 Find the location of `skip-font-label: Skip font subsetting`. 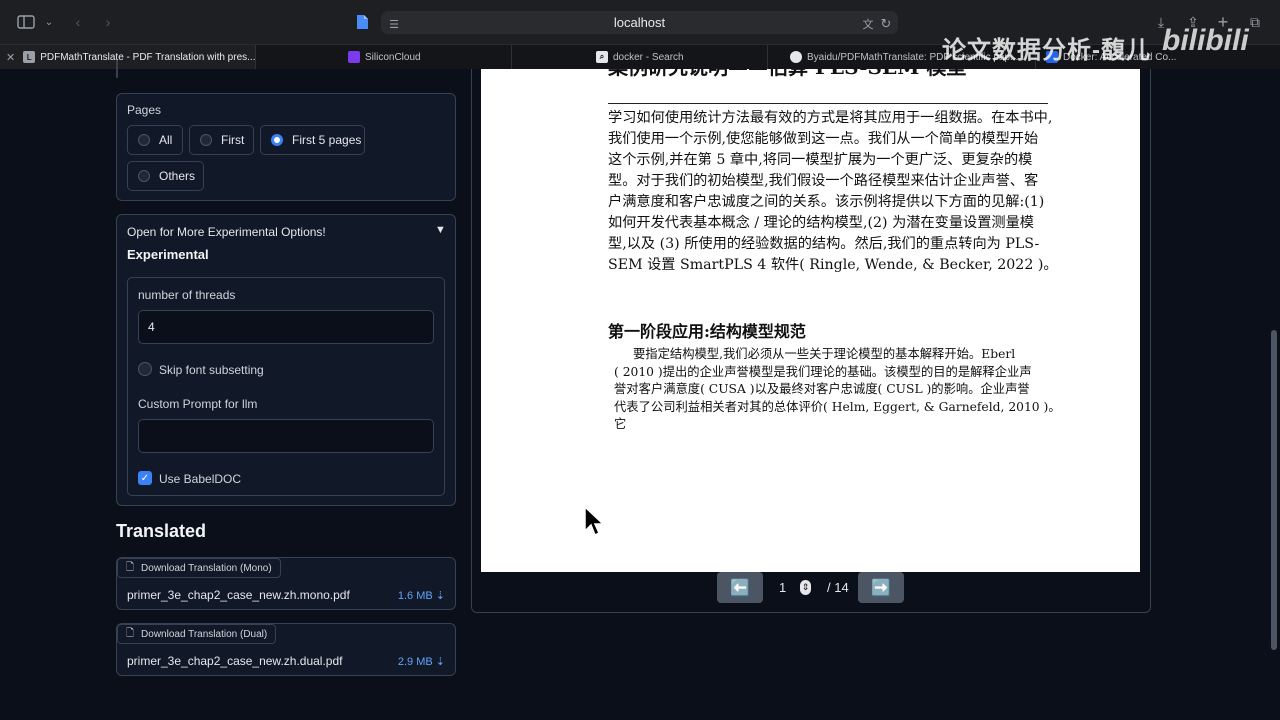

skip-font-label: Skip font subsetting is located at coordinates (211, 370).